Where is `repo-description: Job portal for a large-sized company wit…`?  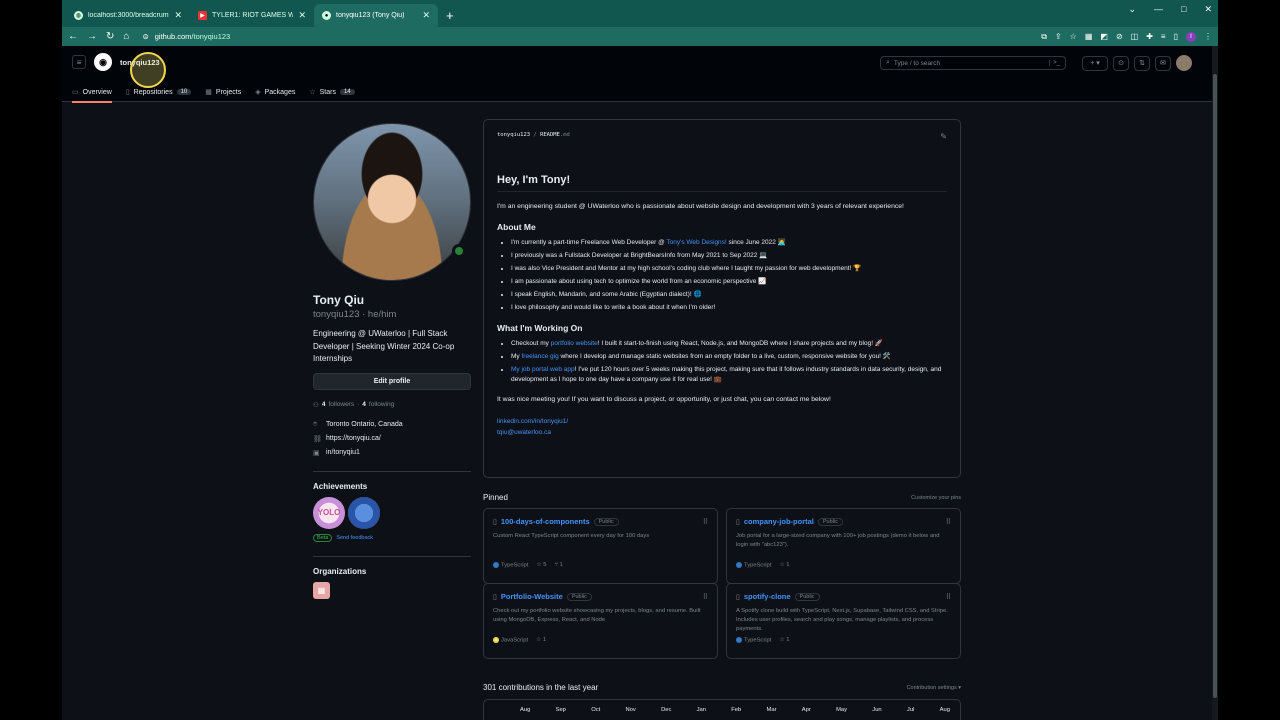
repo-description: Job portal for a large-sized company wit… is located at coordinates (838, 540).